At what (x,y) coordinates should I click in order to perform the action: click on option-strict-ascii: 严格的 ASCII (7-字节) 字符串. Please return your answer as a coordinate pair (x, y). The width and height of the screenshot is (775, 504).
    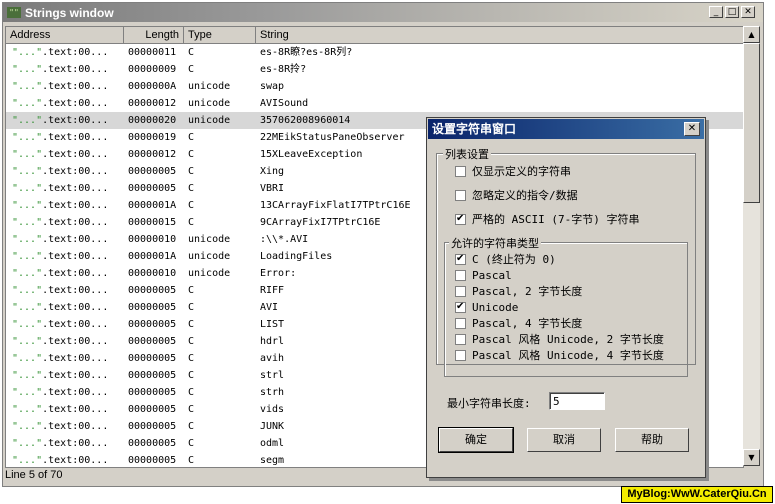
    Looking at the image, I should click on (547, 219).